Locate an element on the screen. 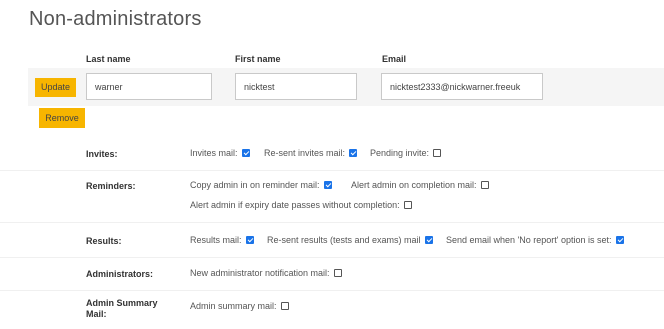 This screenshot has width=664, height=329. alert-admin-completion-option: Alert admin on completion mail: is located at coordinates (420, 185).